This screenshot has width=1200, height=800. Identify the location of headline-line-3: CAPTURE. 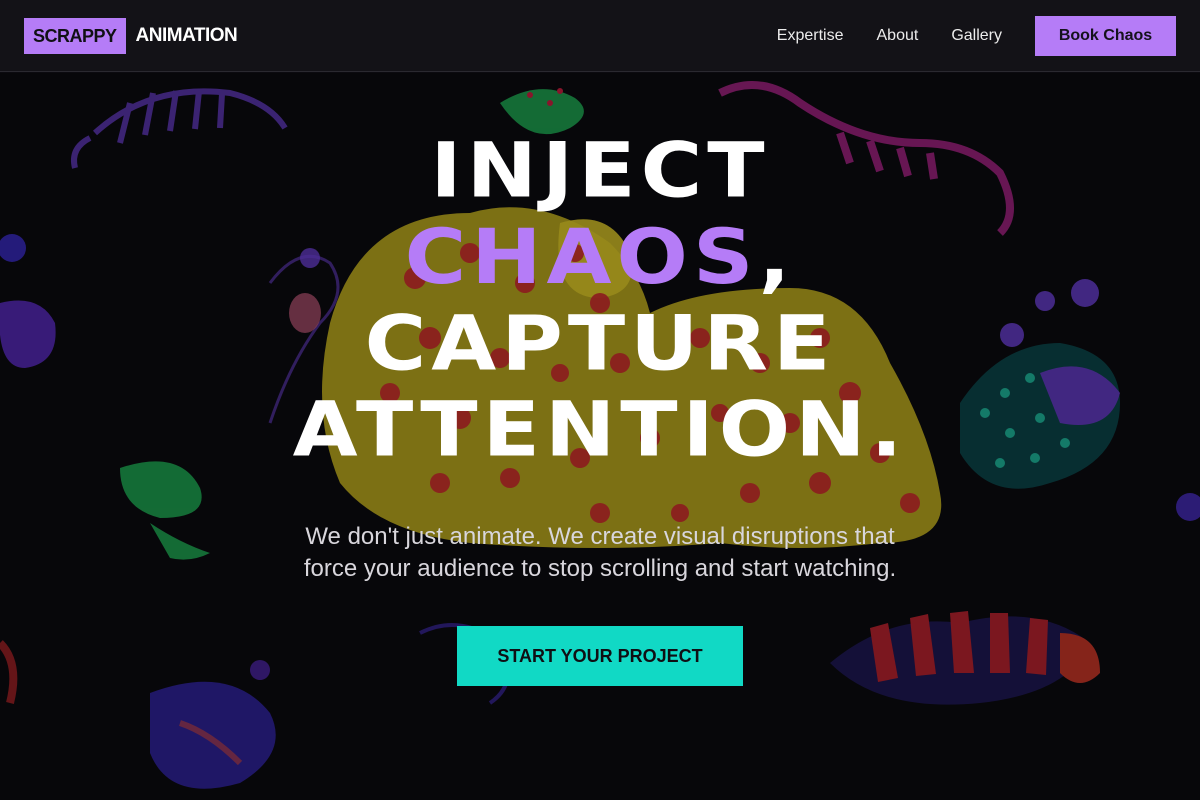
(600, 343).